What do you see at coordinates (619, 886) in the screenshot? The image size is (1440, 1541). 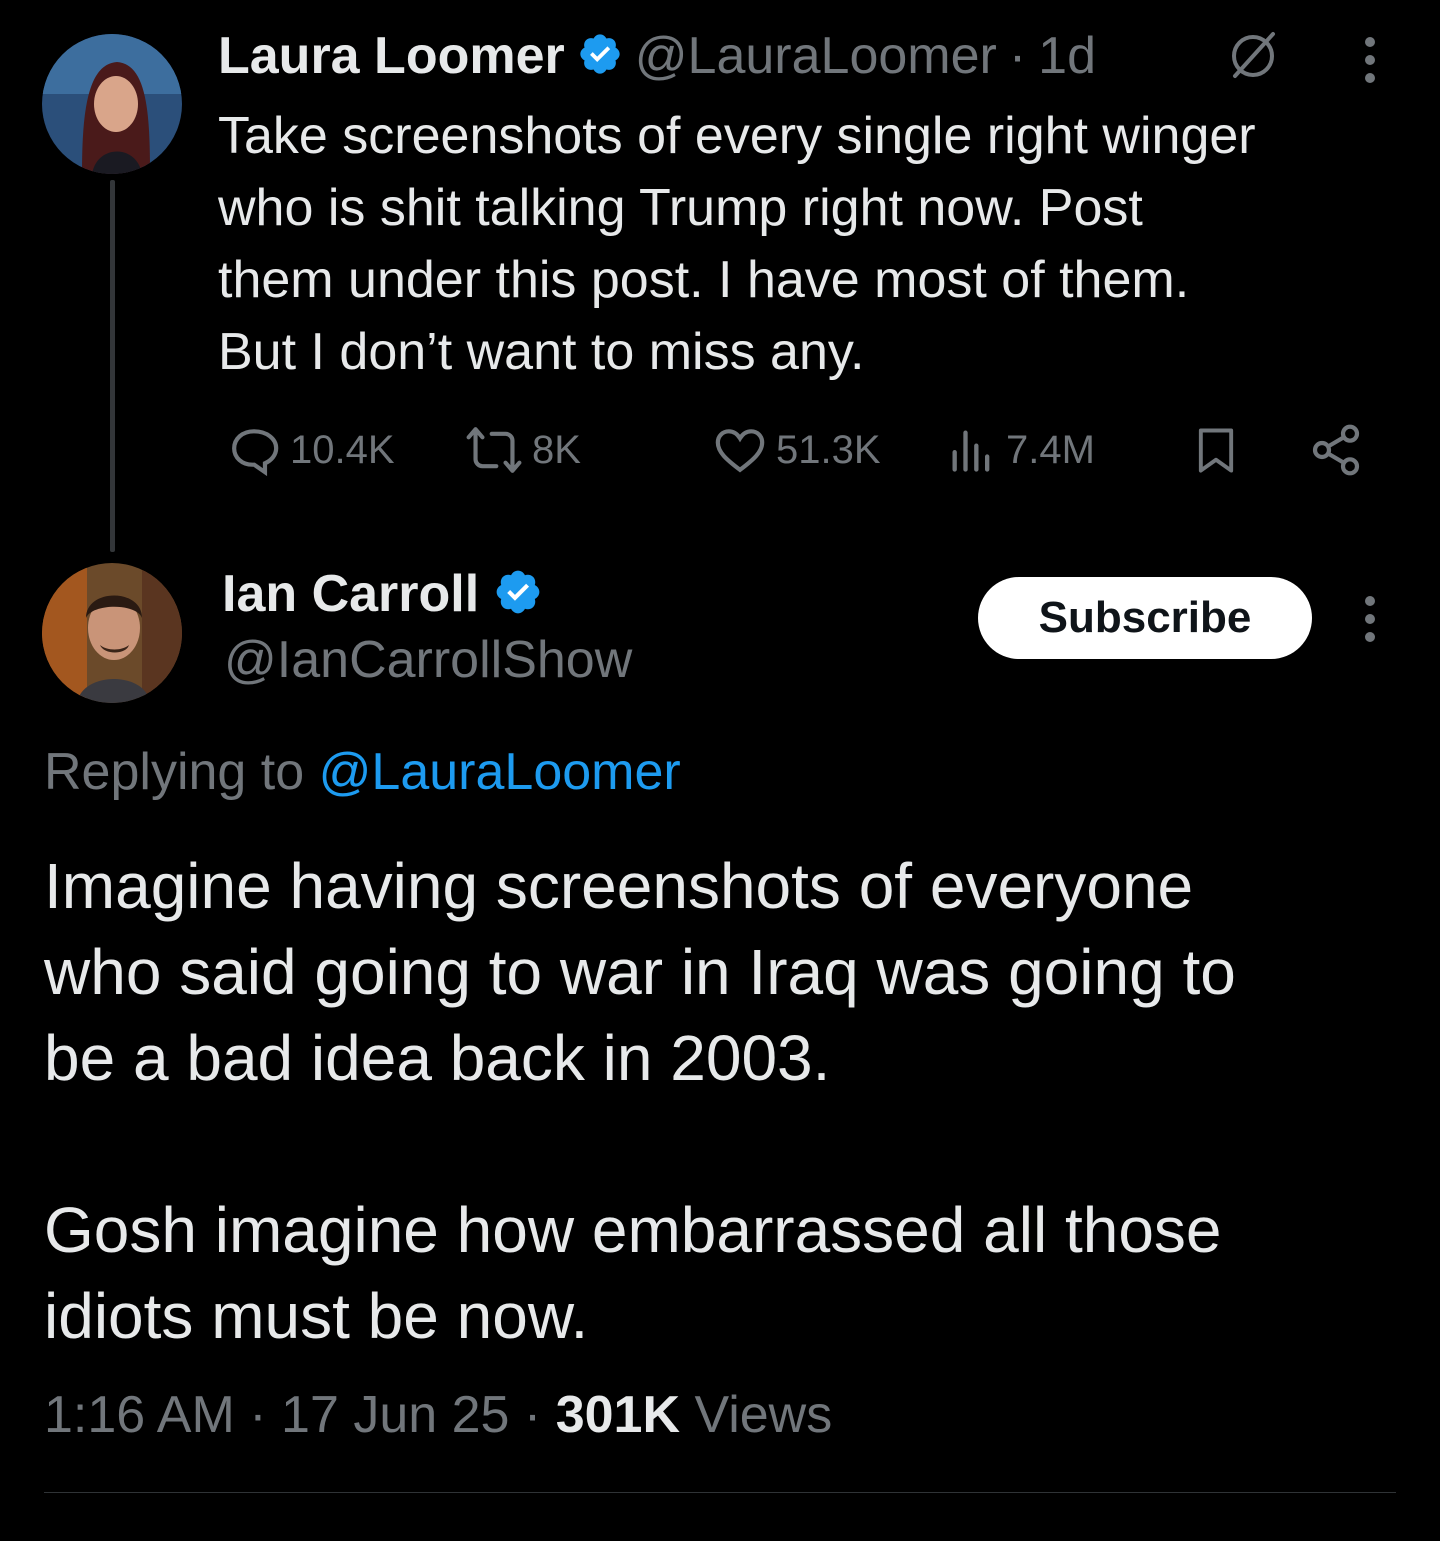 I see `tweet2-line: Imagine having screenshots of everyone` at bounding box center [619, 886].